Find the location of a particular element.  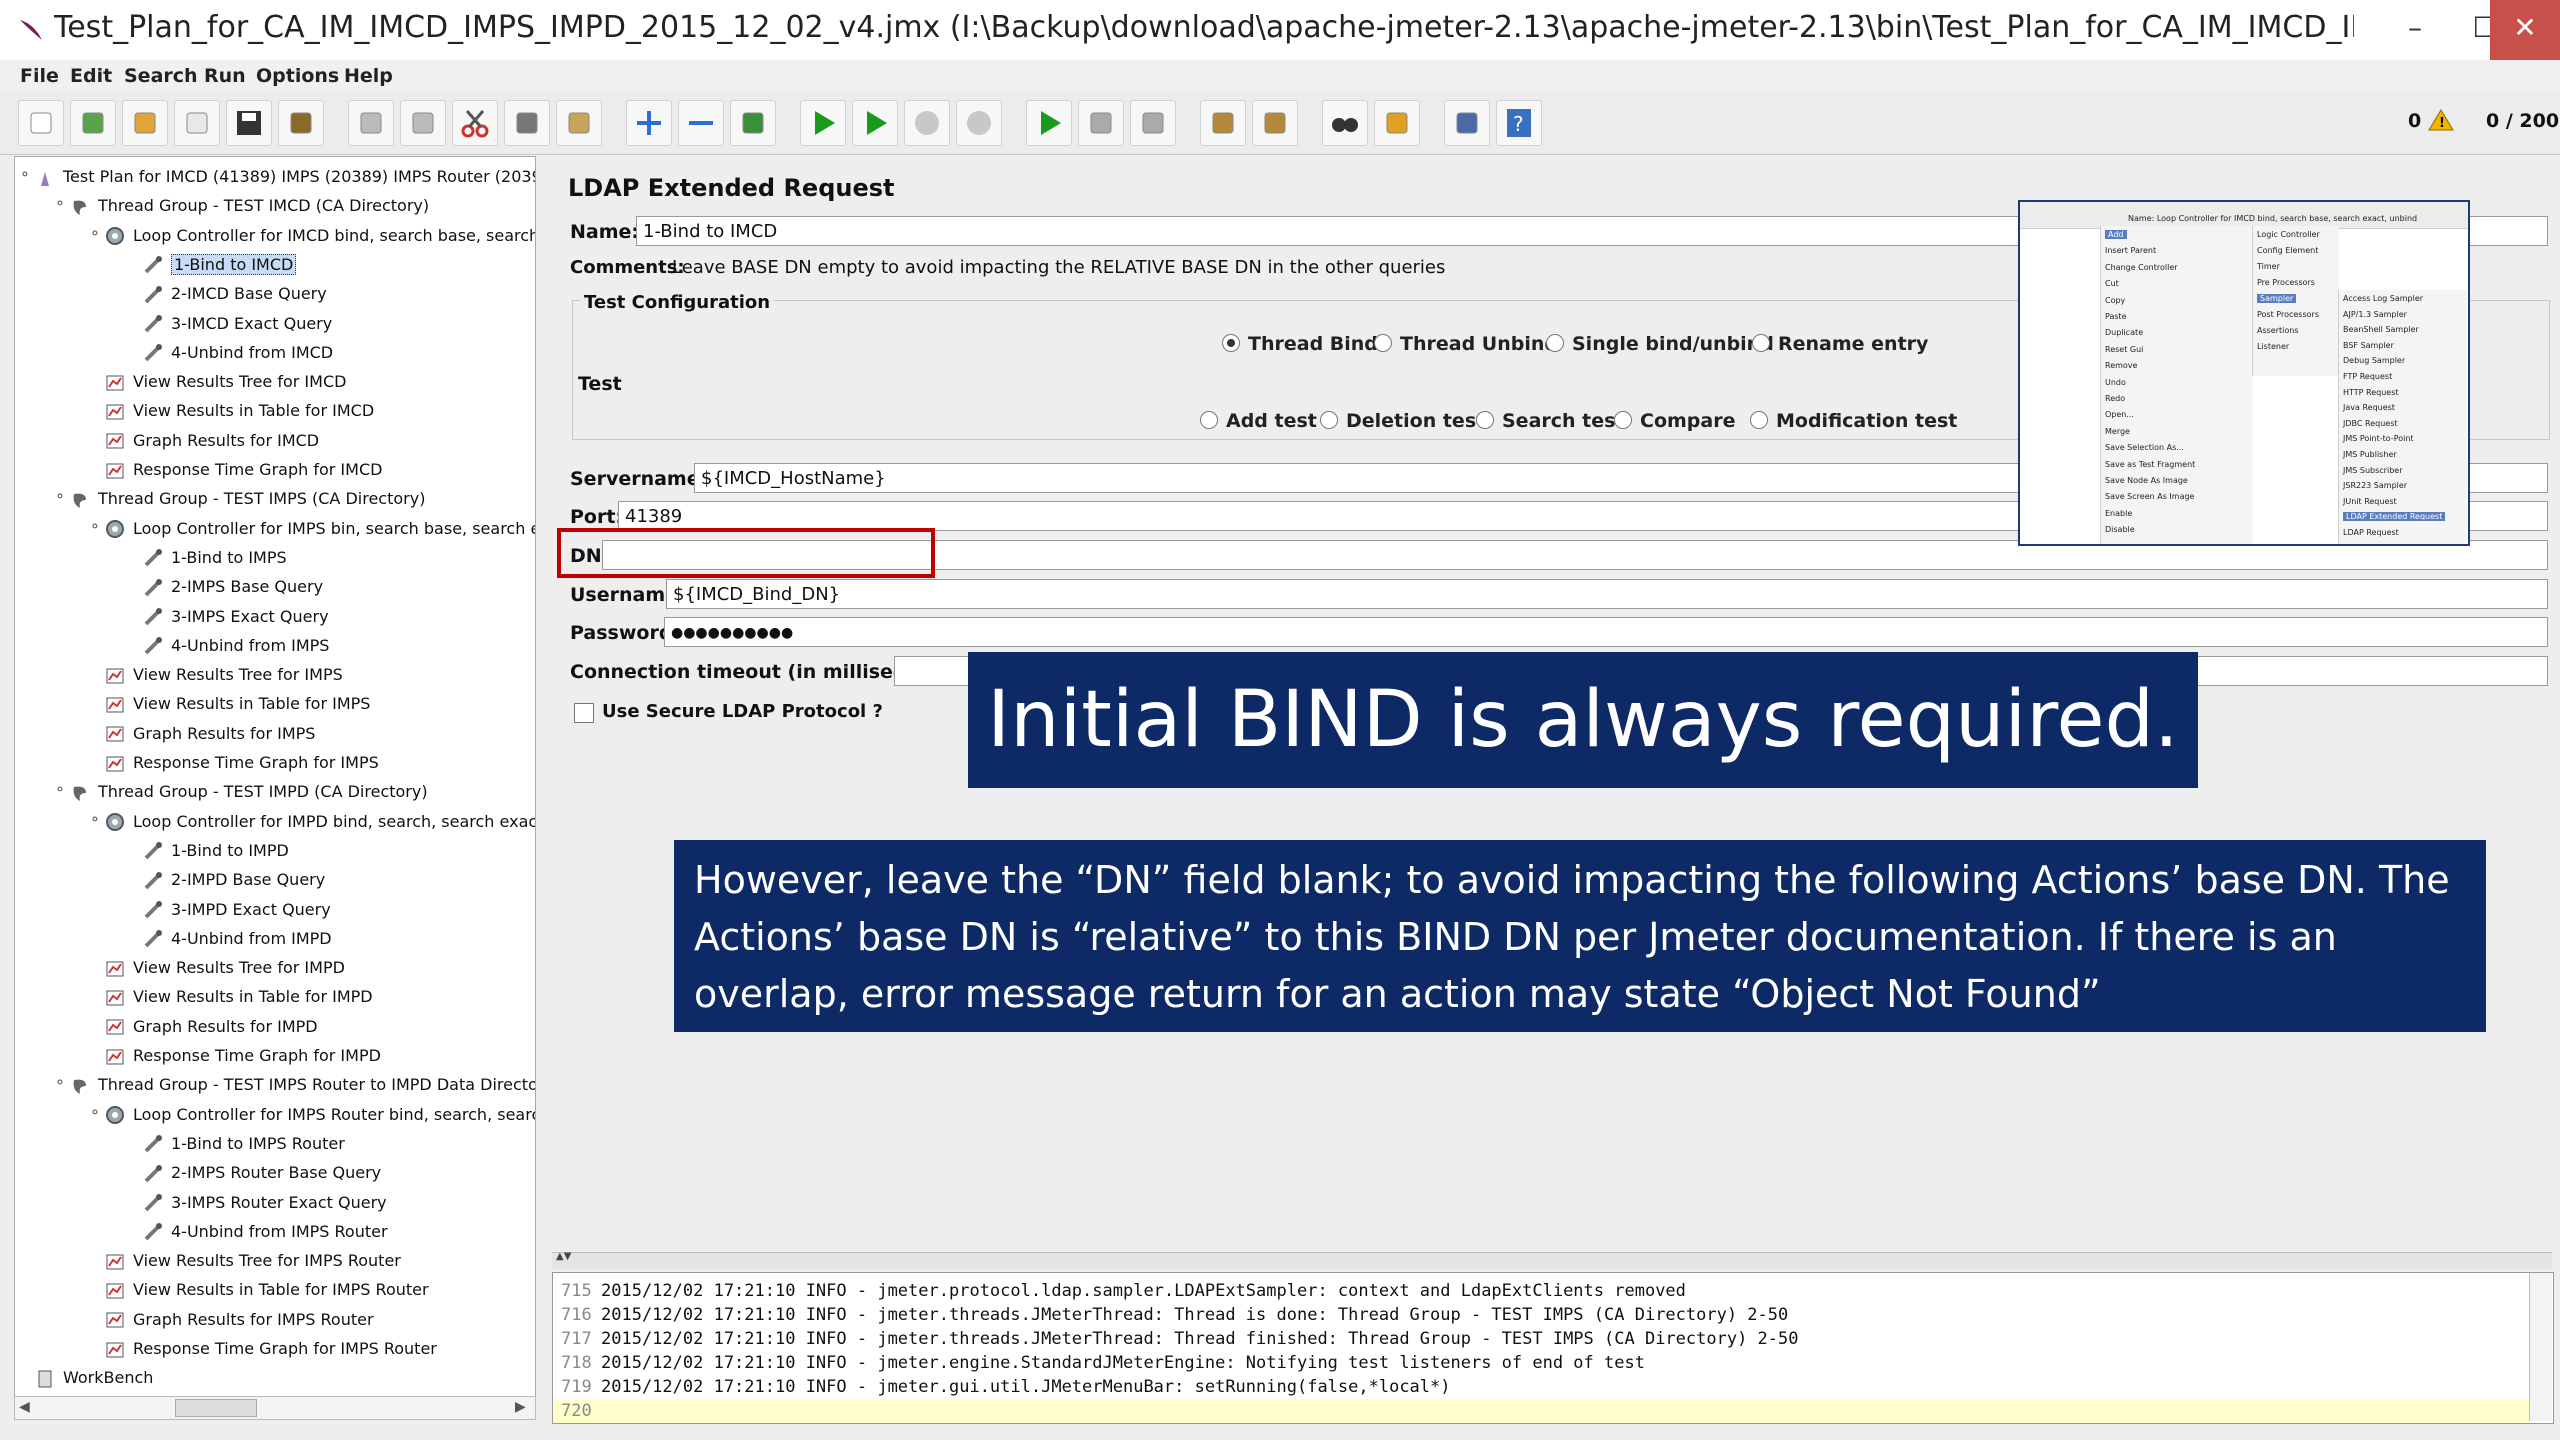

save-button is located at coordinates (249, 123).